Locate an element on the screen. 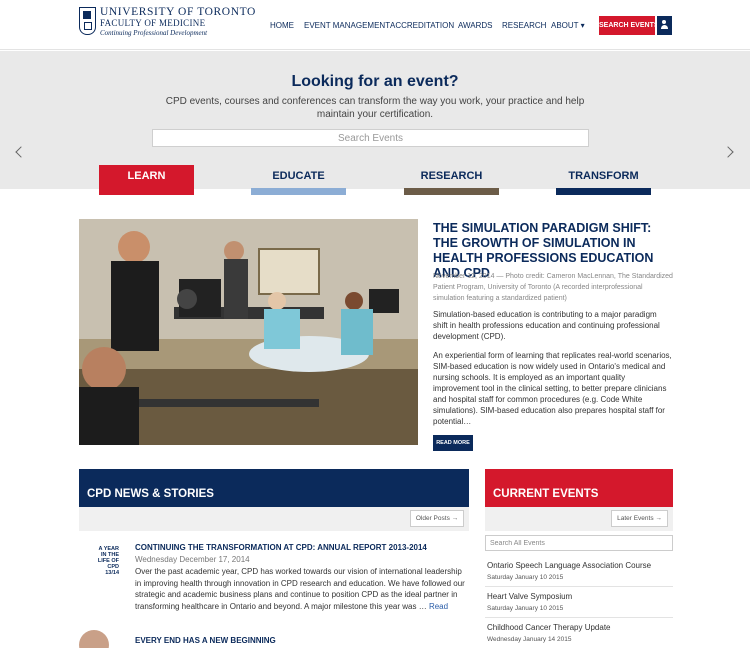 Image resolution: width=750 pixels, height=648 pixels. tab-learn-label: LEARN is located at coordinates (146, 176).